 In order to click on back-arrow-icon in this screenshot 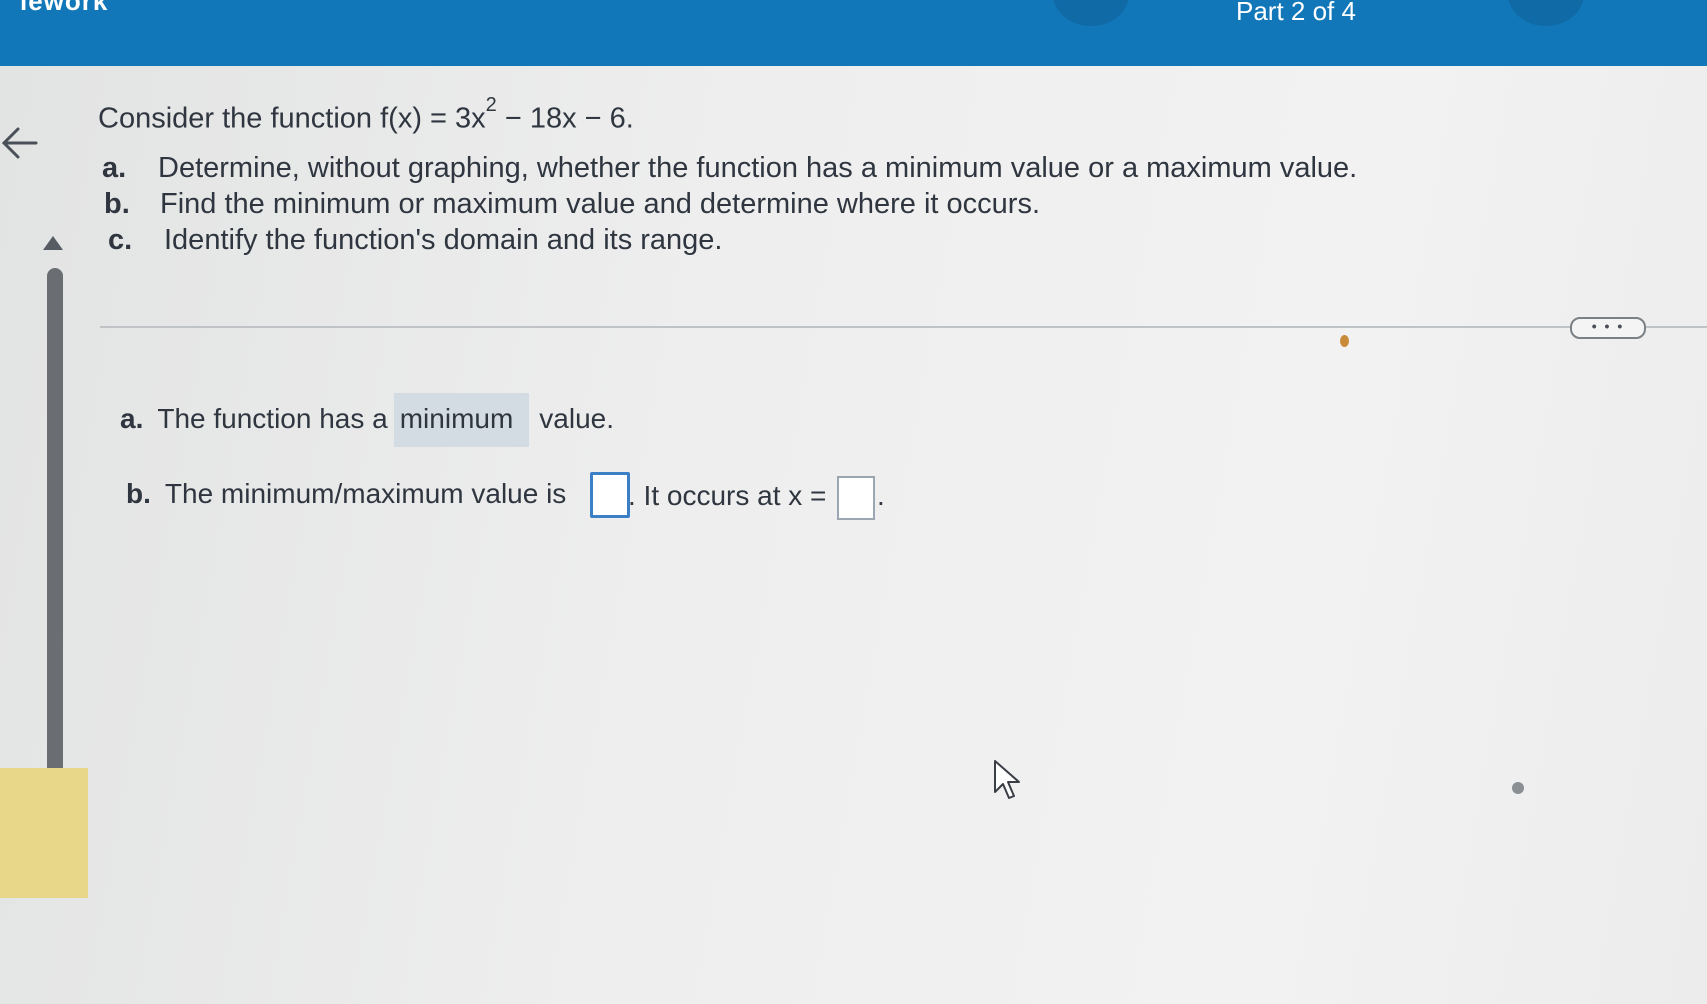, I will do `click(20, 143)`.